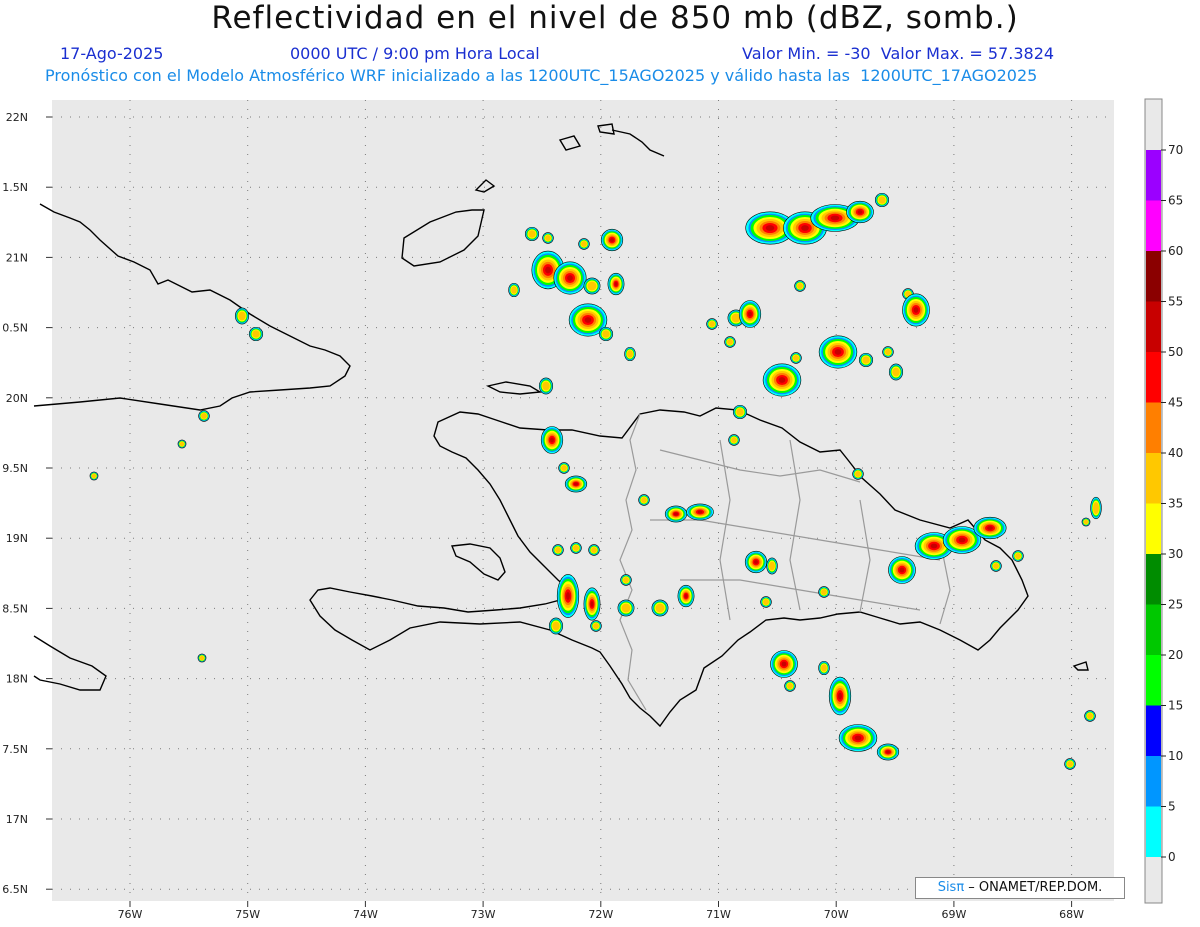 The height and width of the screenshot is (927, 1200). I want to click on lon-label: 76W, so click(130, 914).